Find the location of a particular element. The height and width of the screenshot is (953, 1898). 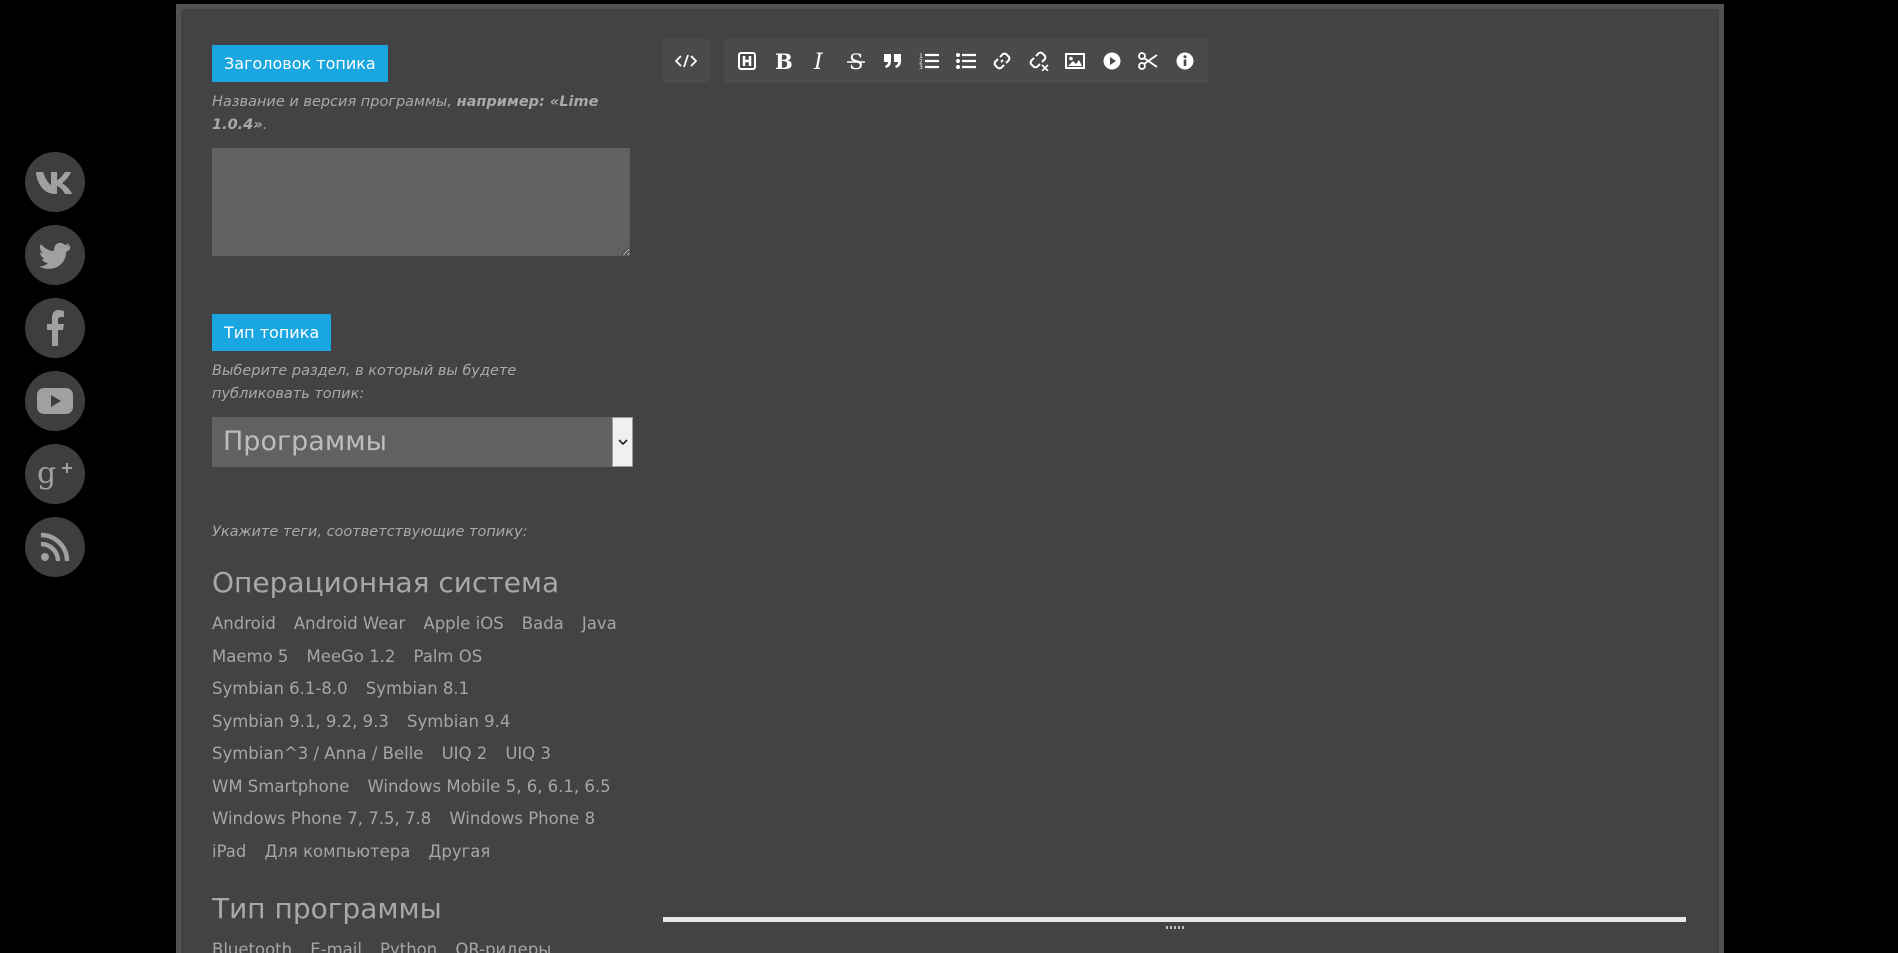

google-plus-icon: g is located at coordinates (54, 474).